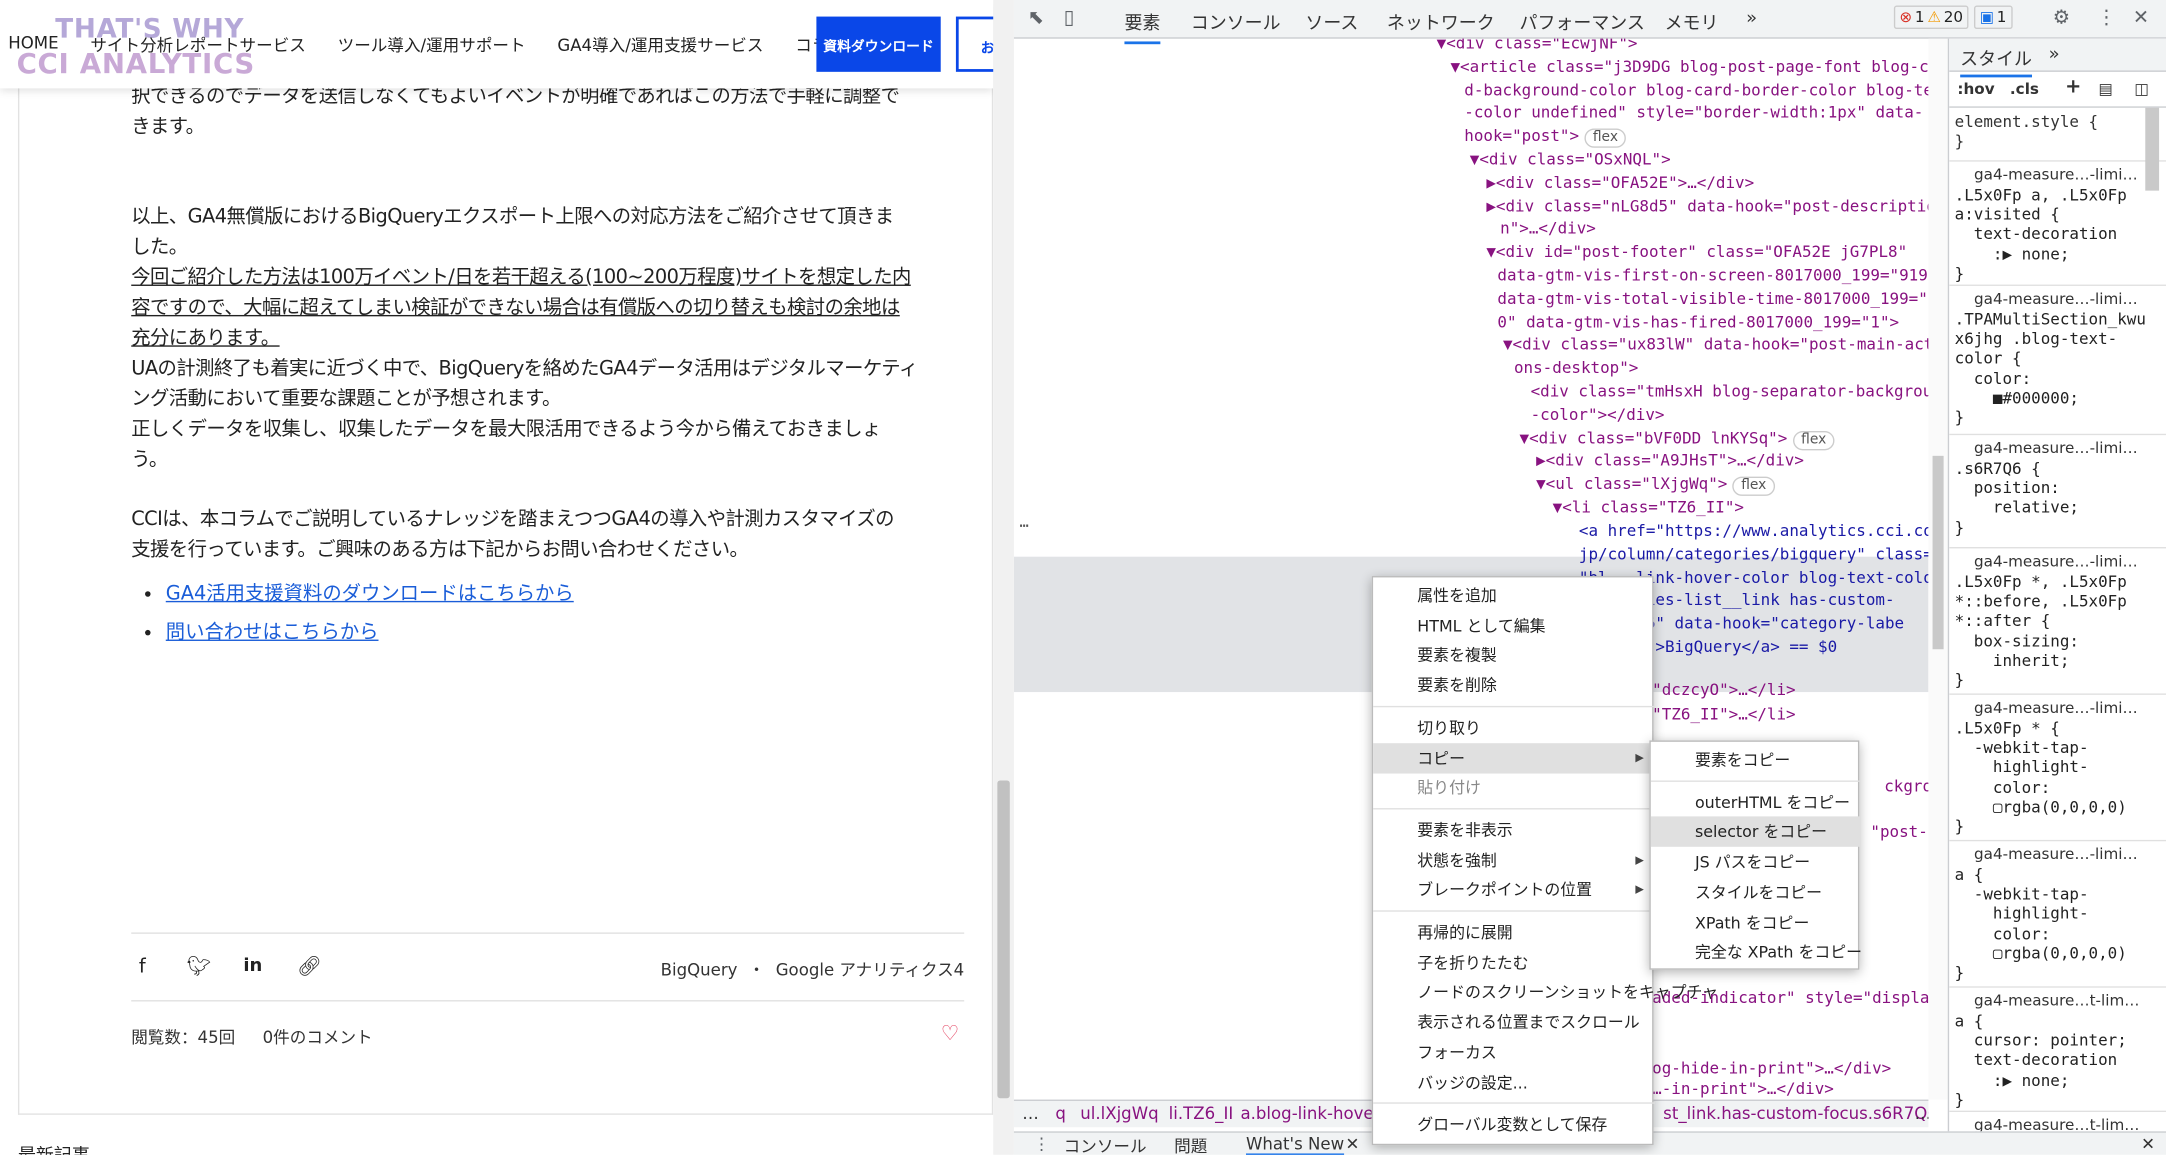 The height and width of the screenshot is (1155, 2166). I want to click on more-options-icon: ⋮, so click(2106, 18).